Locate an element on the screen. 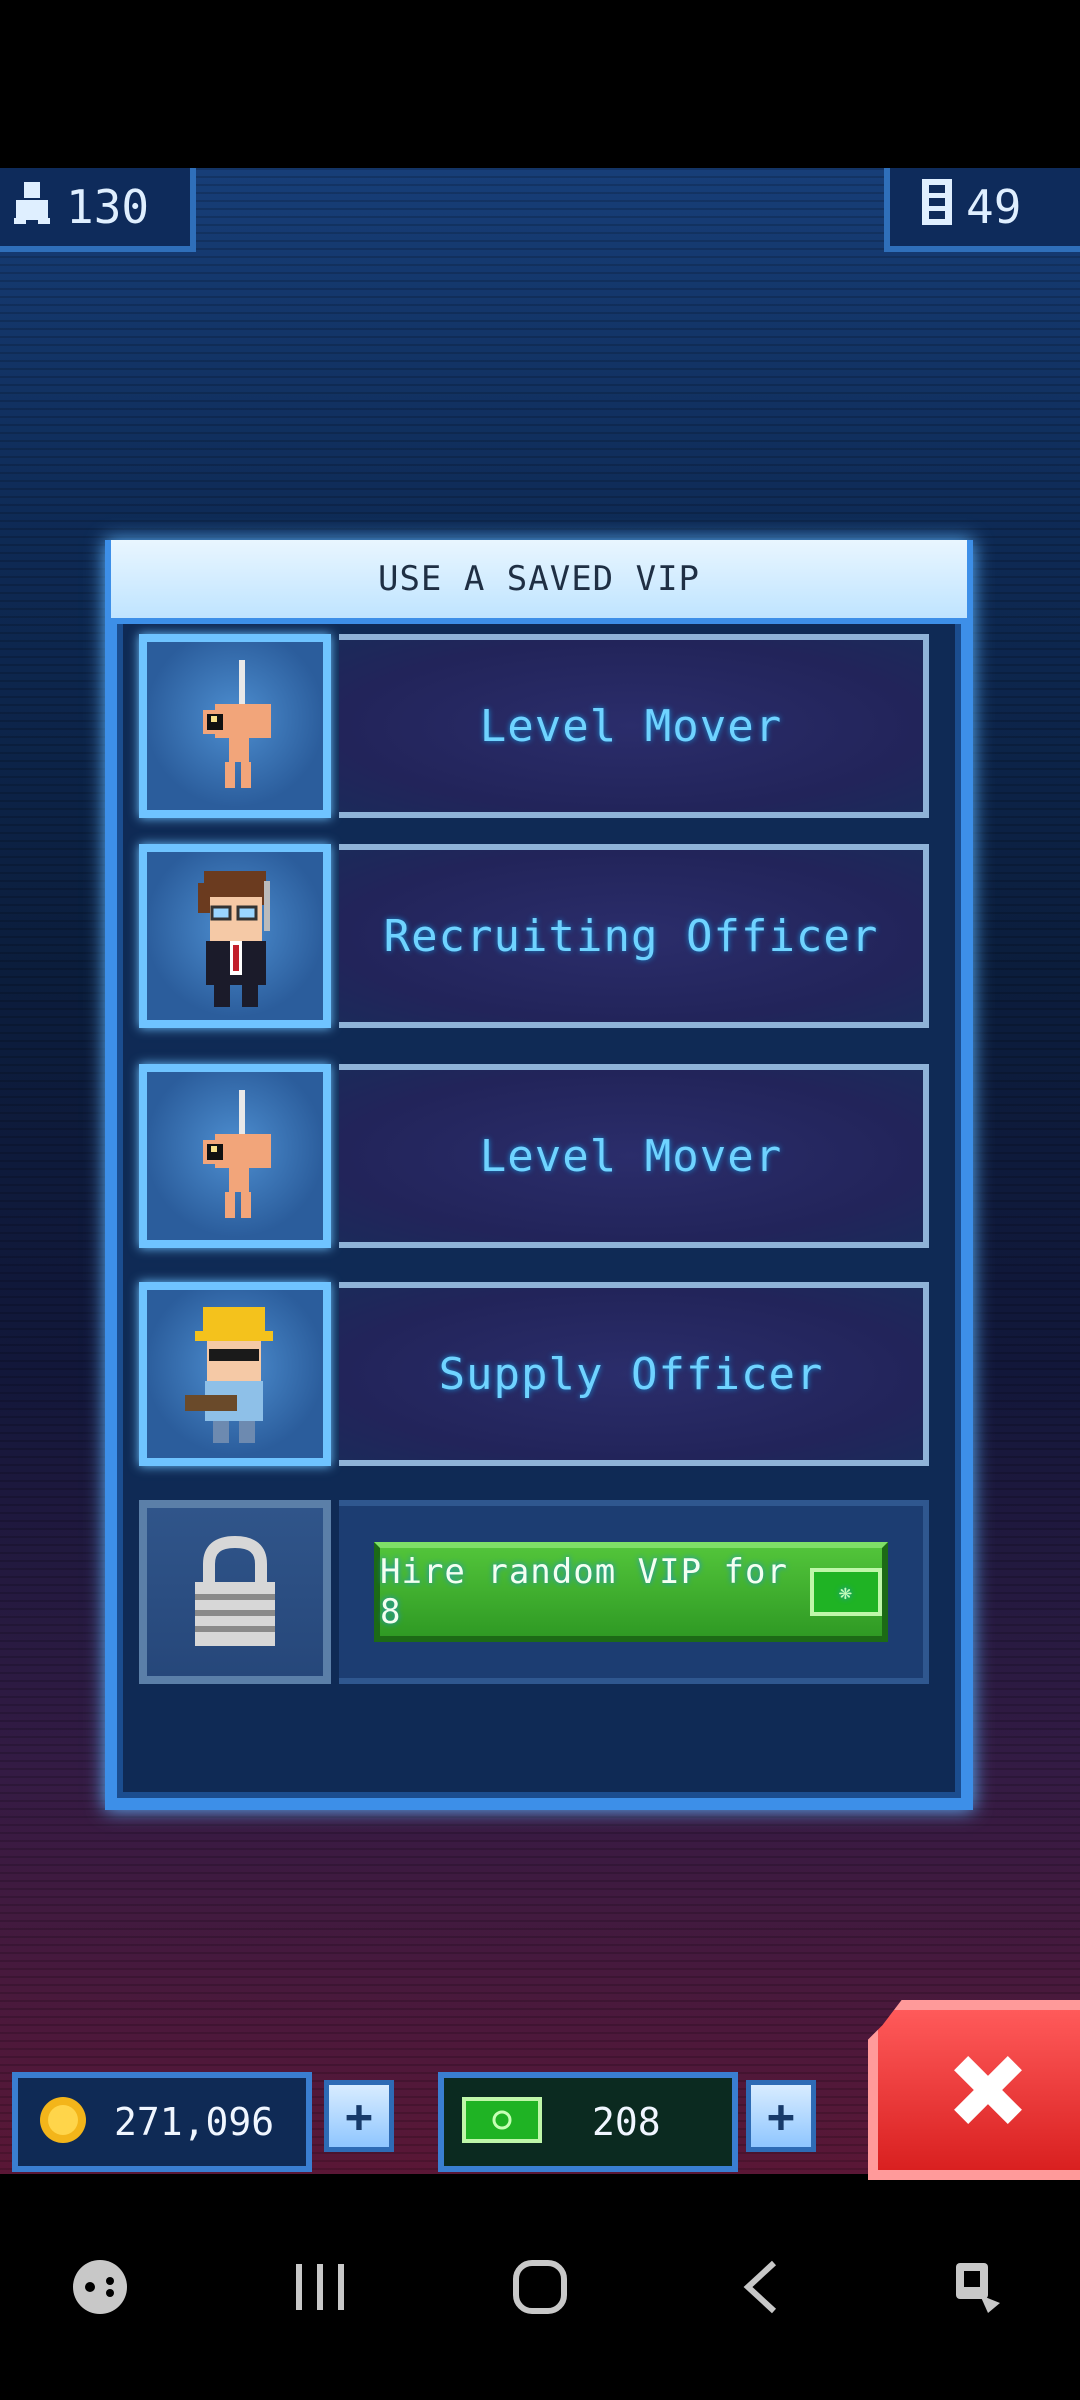 This screenshot has height=2400, width=1080. floors-counter: 49 is located at coordinates (982, 210).